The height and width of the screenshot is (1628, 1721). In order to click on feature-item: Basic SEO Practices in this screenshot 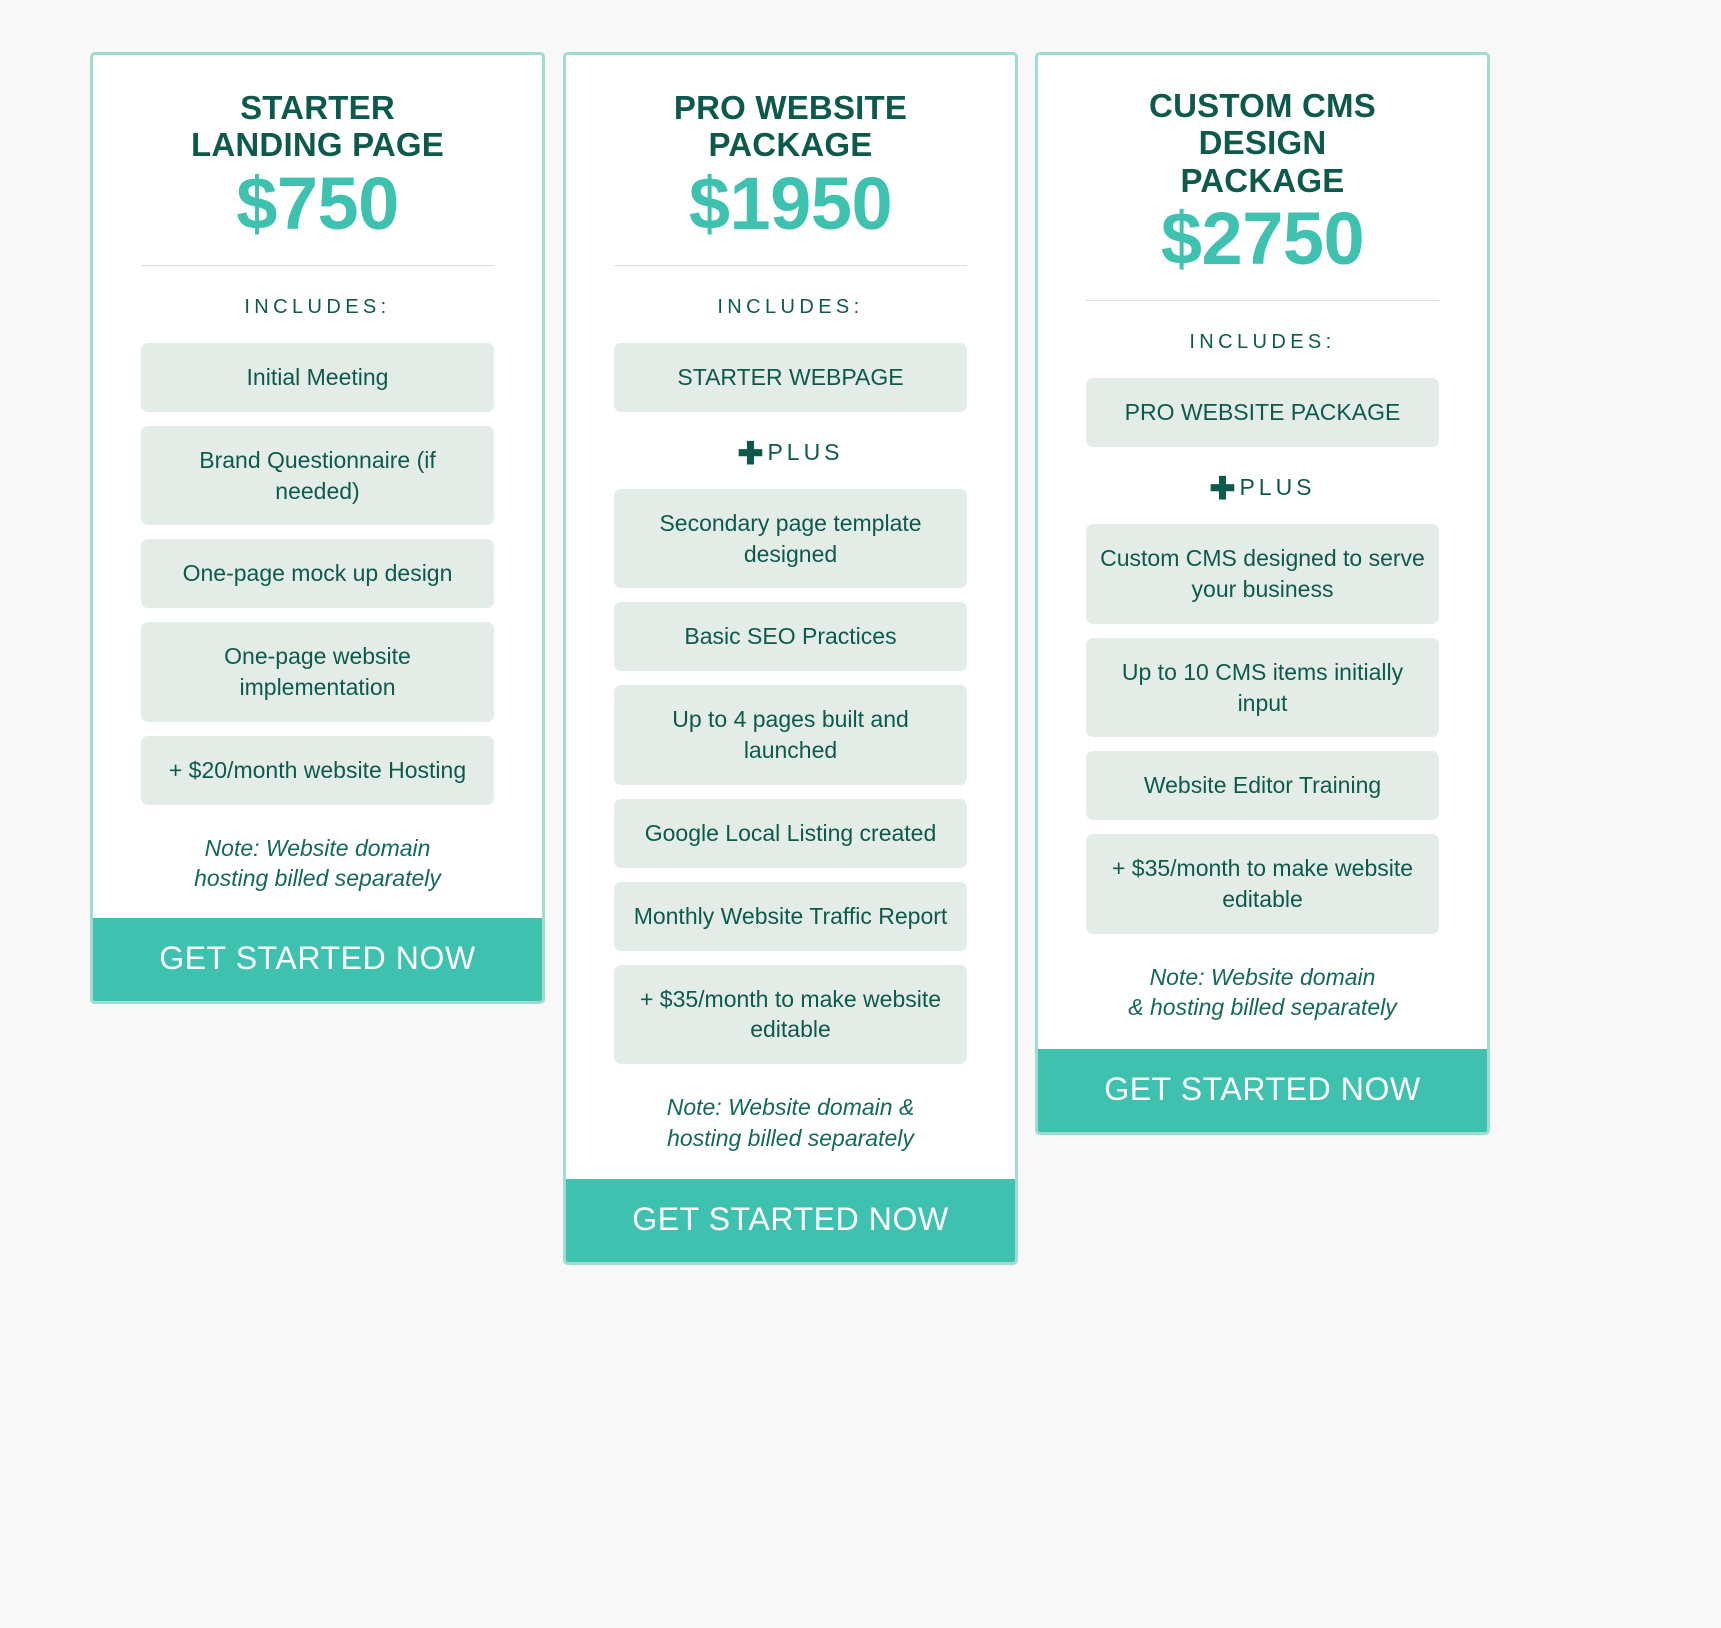, I will do `click(790, 637)`.